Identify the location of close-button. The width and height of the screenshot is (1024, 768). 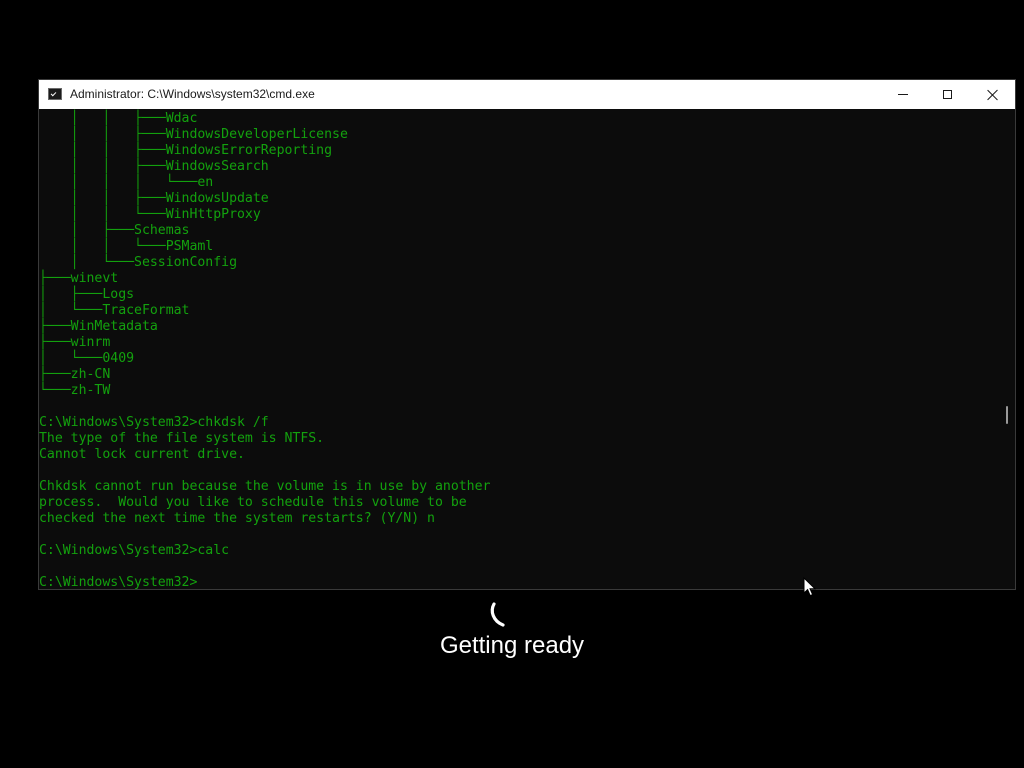
(992, 94).